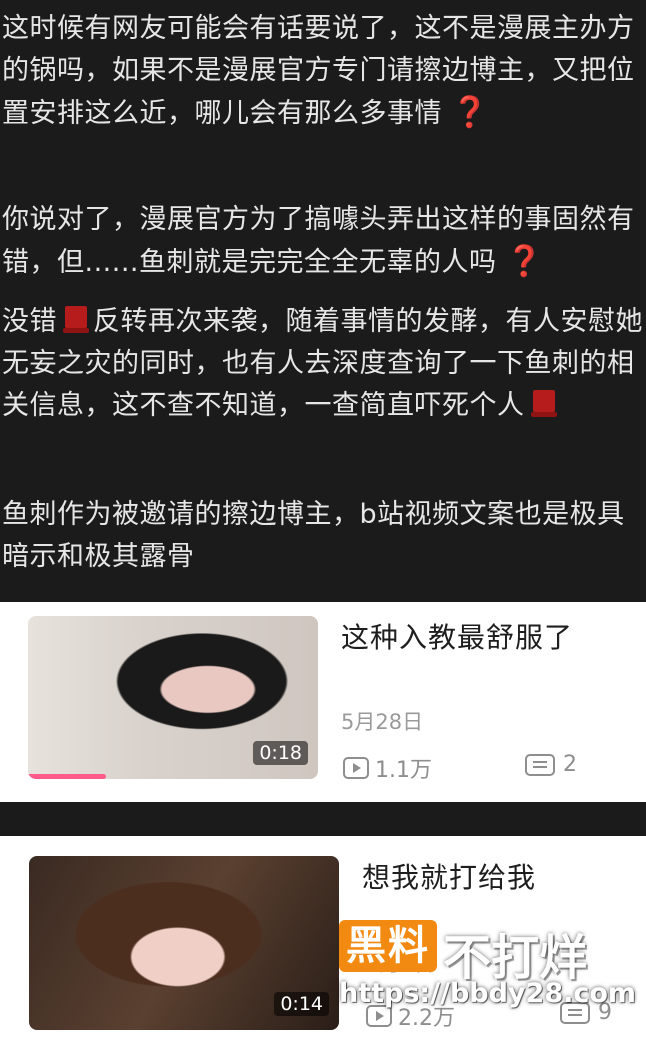 This screenshot has height=1044, width=646. What do you see at coordinates (29, 321) in the screenshot?
I see `paragraph-3-lead: 没错` at bounding box center [29, 321].